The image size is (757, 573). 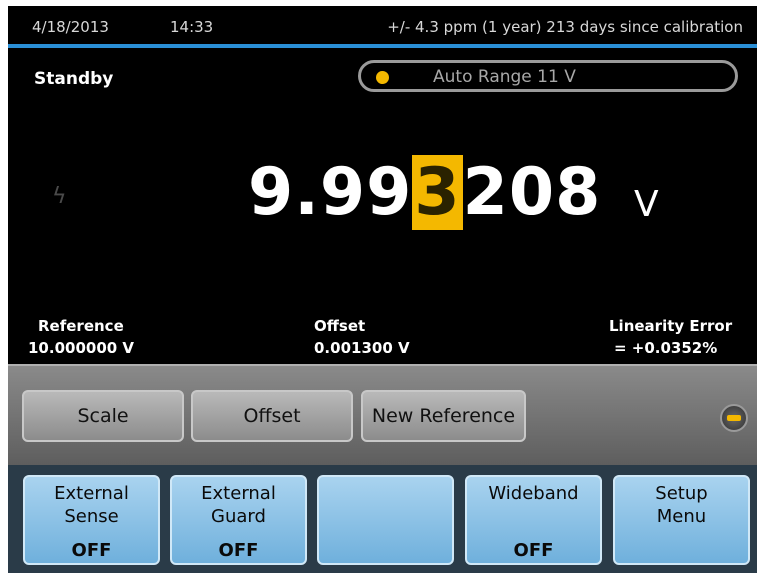 I want to click on main-reading: 9.993208, so click(x=425, y=192).